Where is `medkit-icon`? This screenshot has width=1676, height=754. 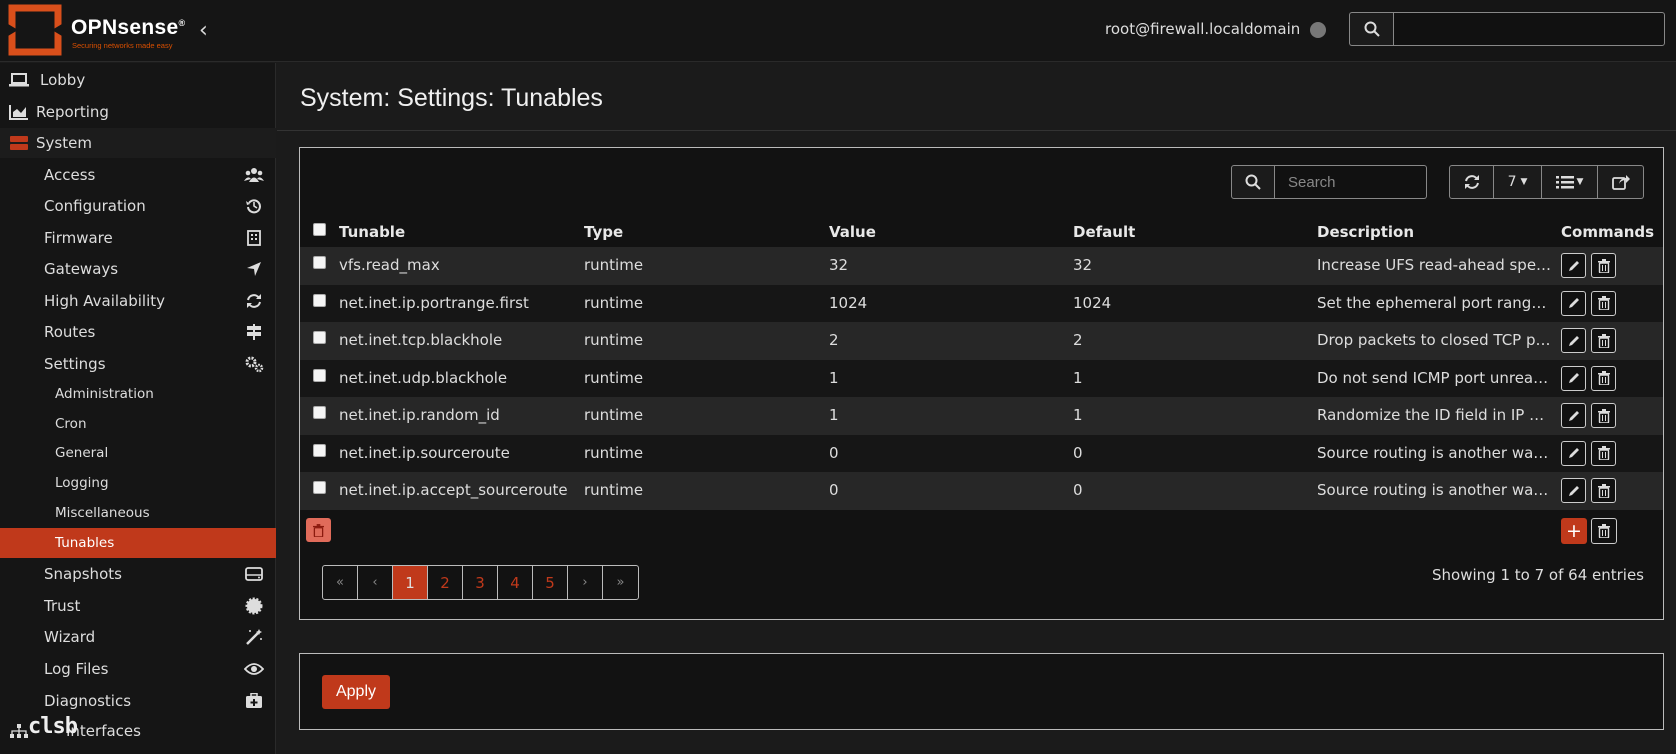
medkit-icon is located at coordinates (254, 701).